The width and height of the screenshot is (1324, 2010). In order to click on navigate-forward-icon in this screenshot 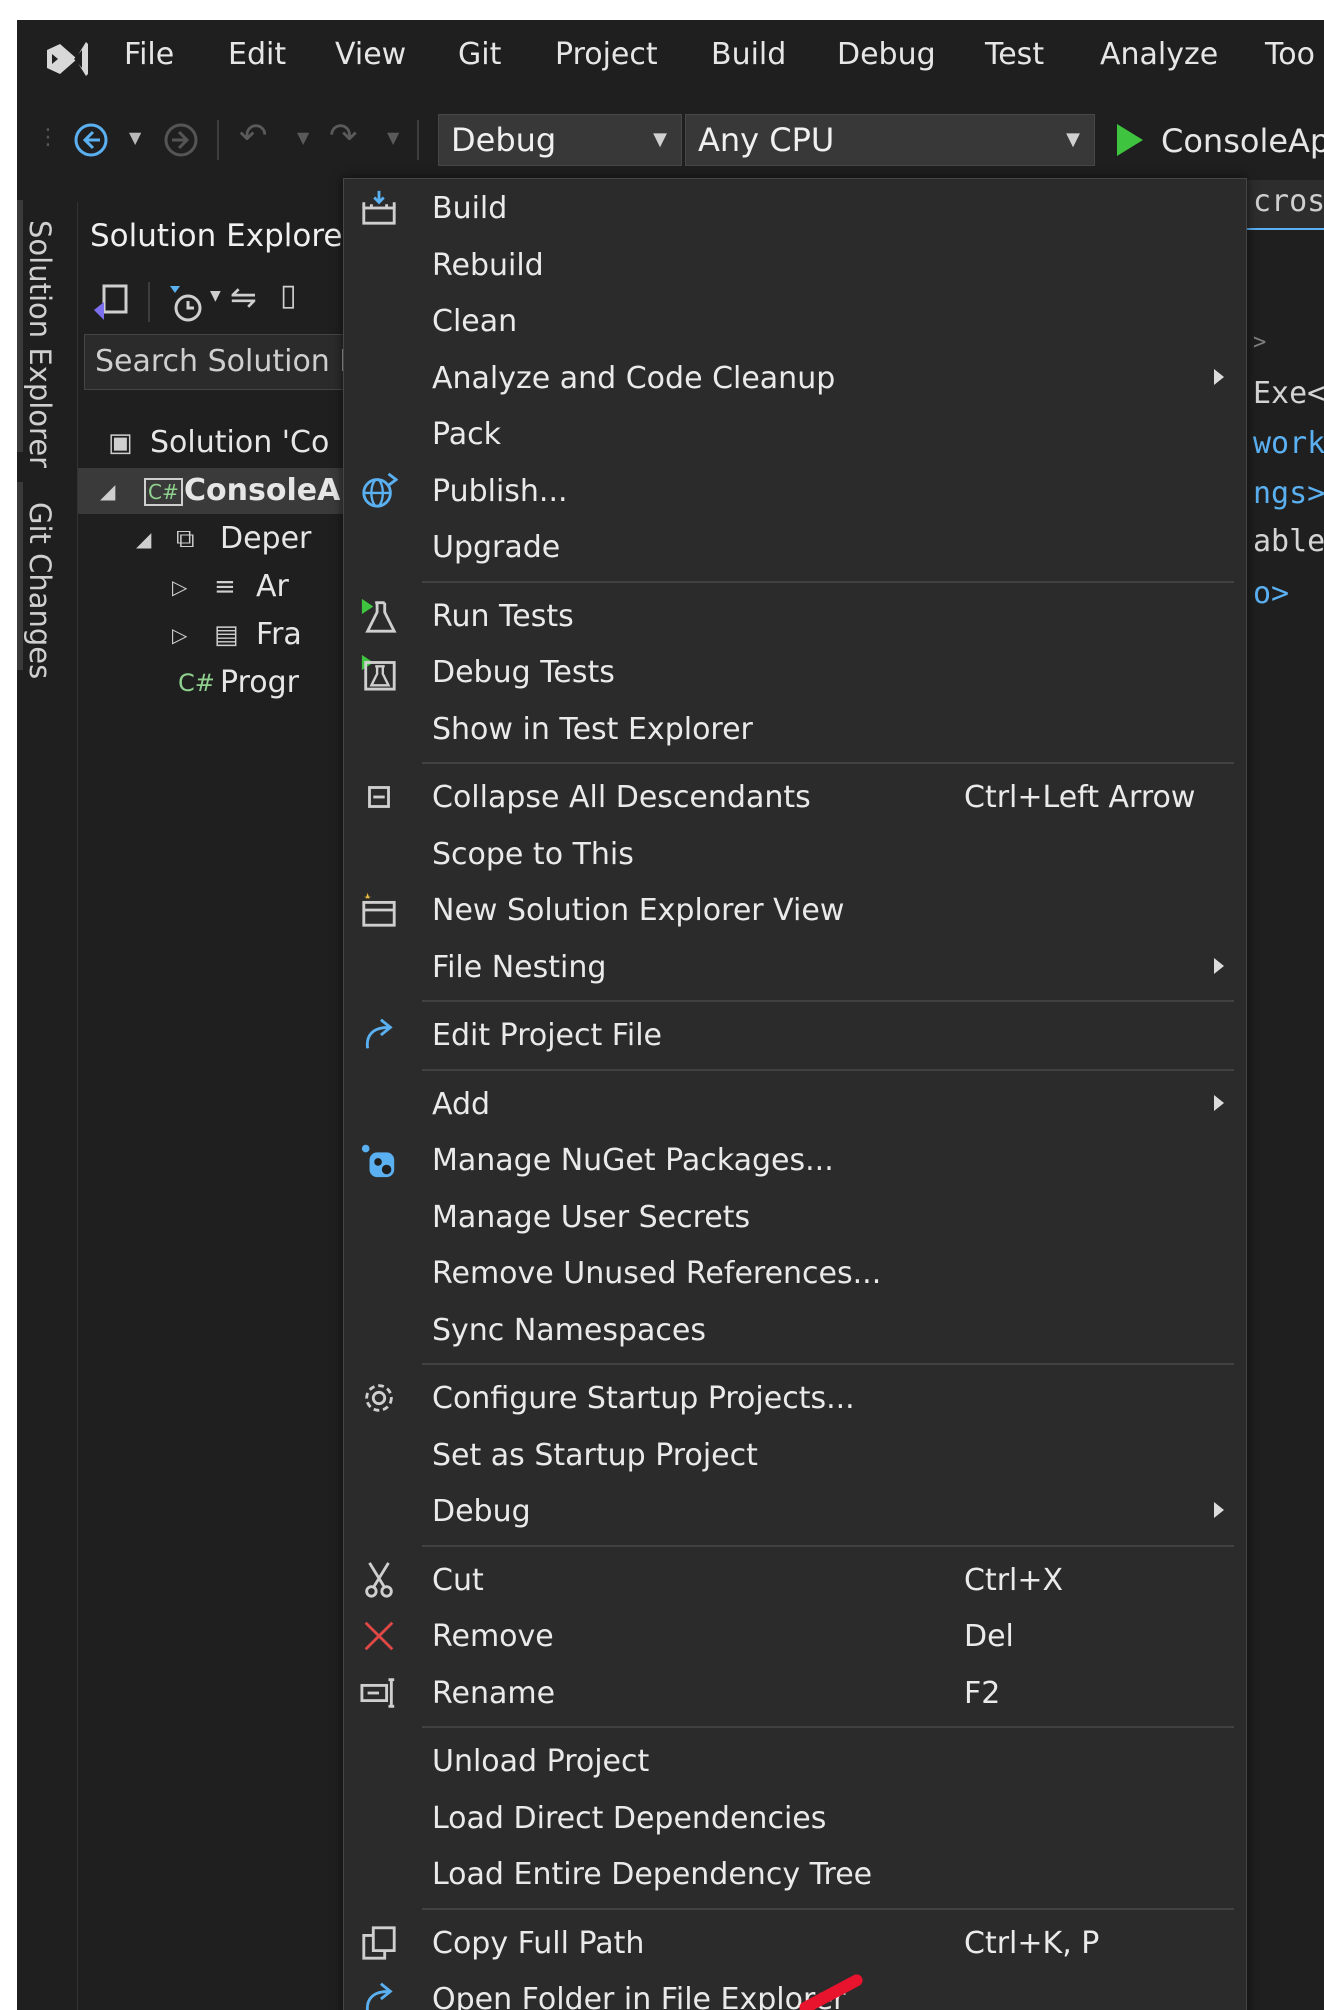, I will do `click(181, 140)`.